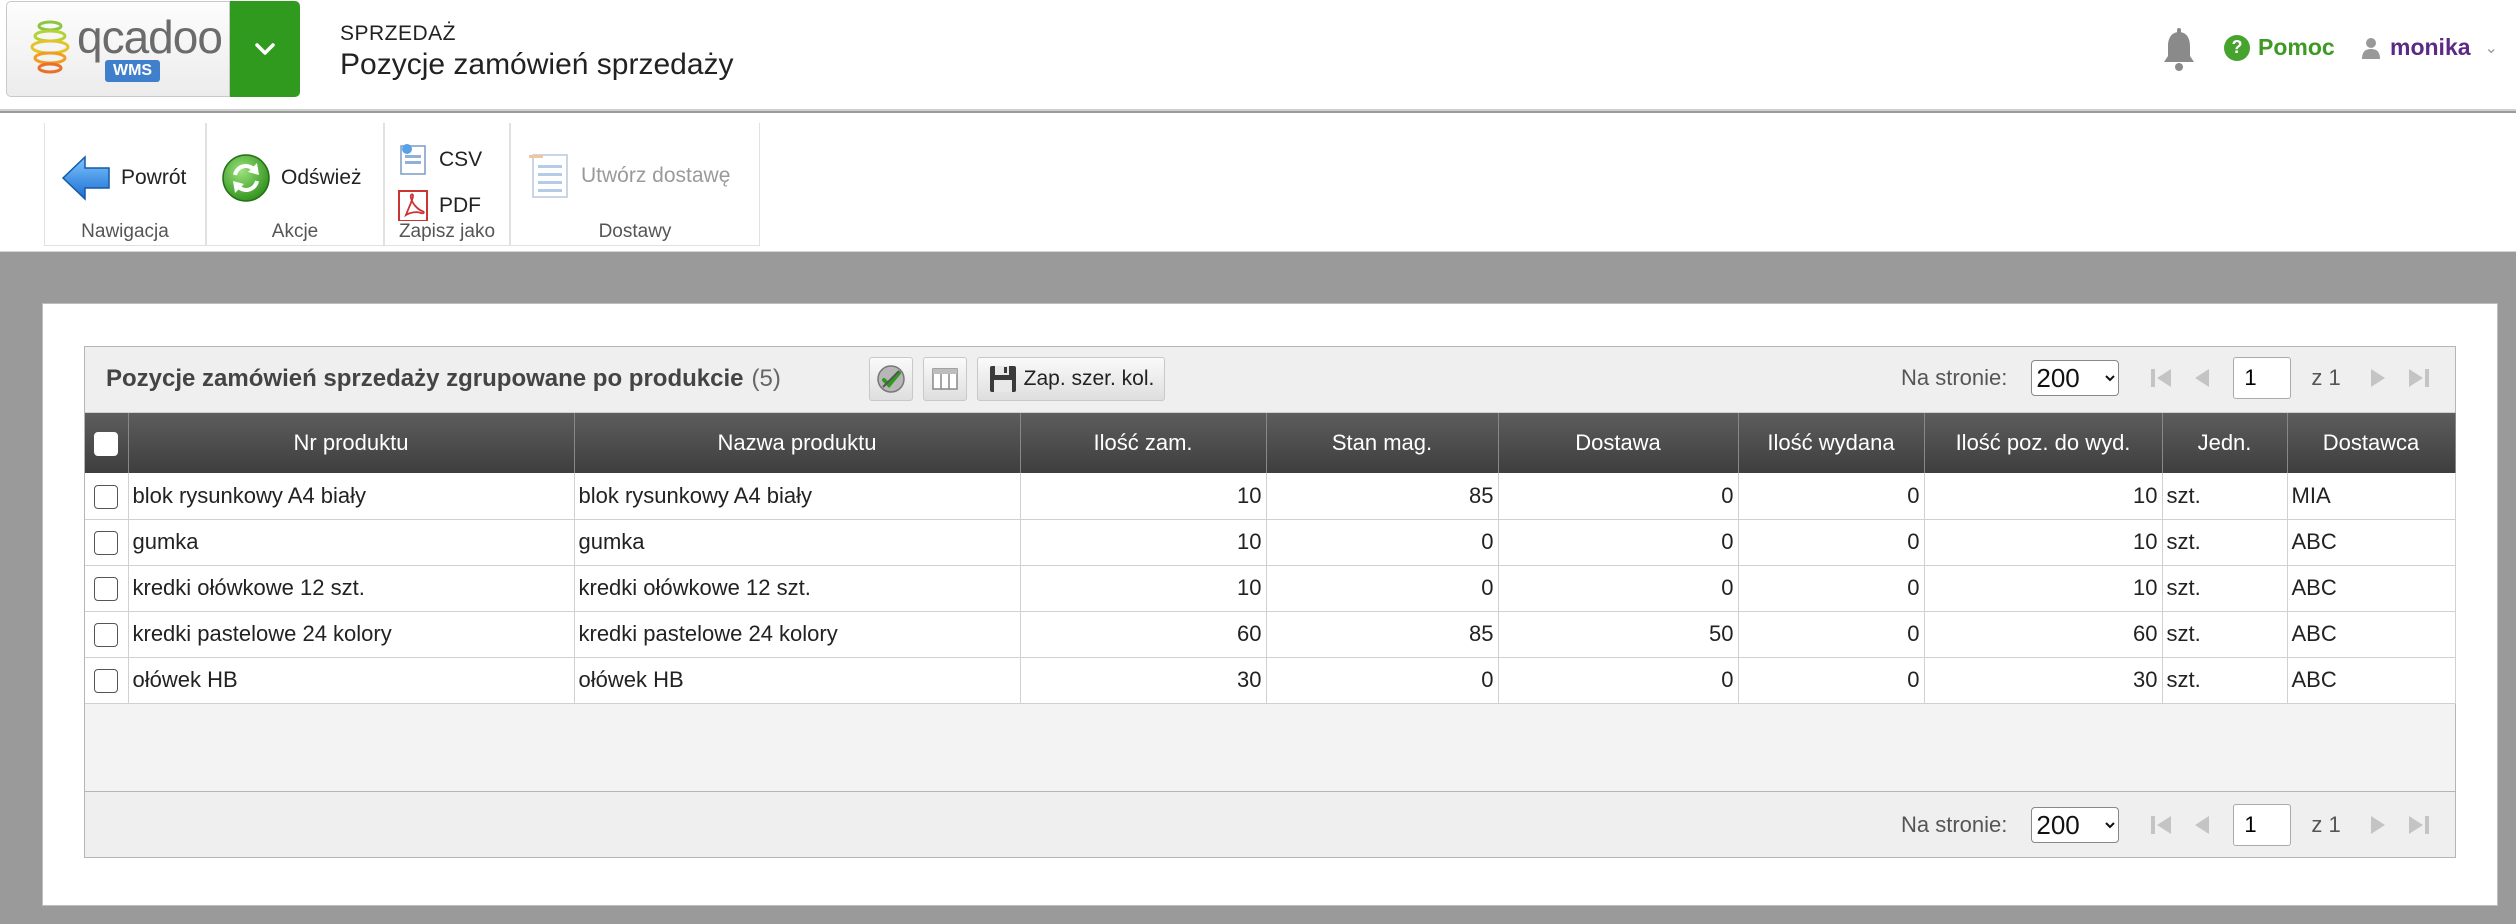 The width and height of the screenshot is (2516, 924). I want to click on columns-icon, so click(945, 379).